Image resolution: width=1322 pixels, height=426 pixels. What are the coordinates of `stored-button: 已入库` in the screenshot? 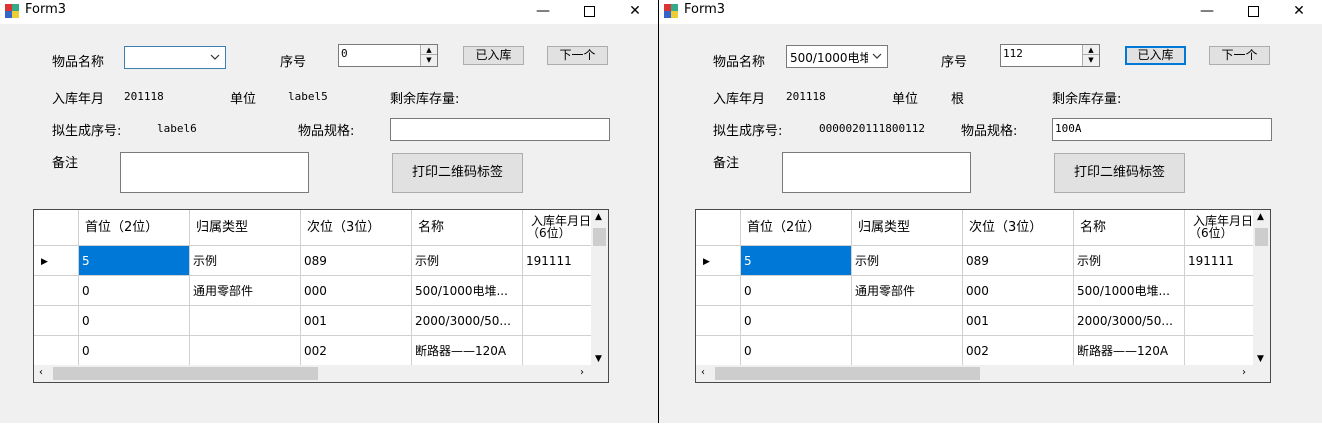 It's located at (493, 55).